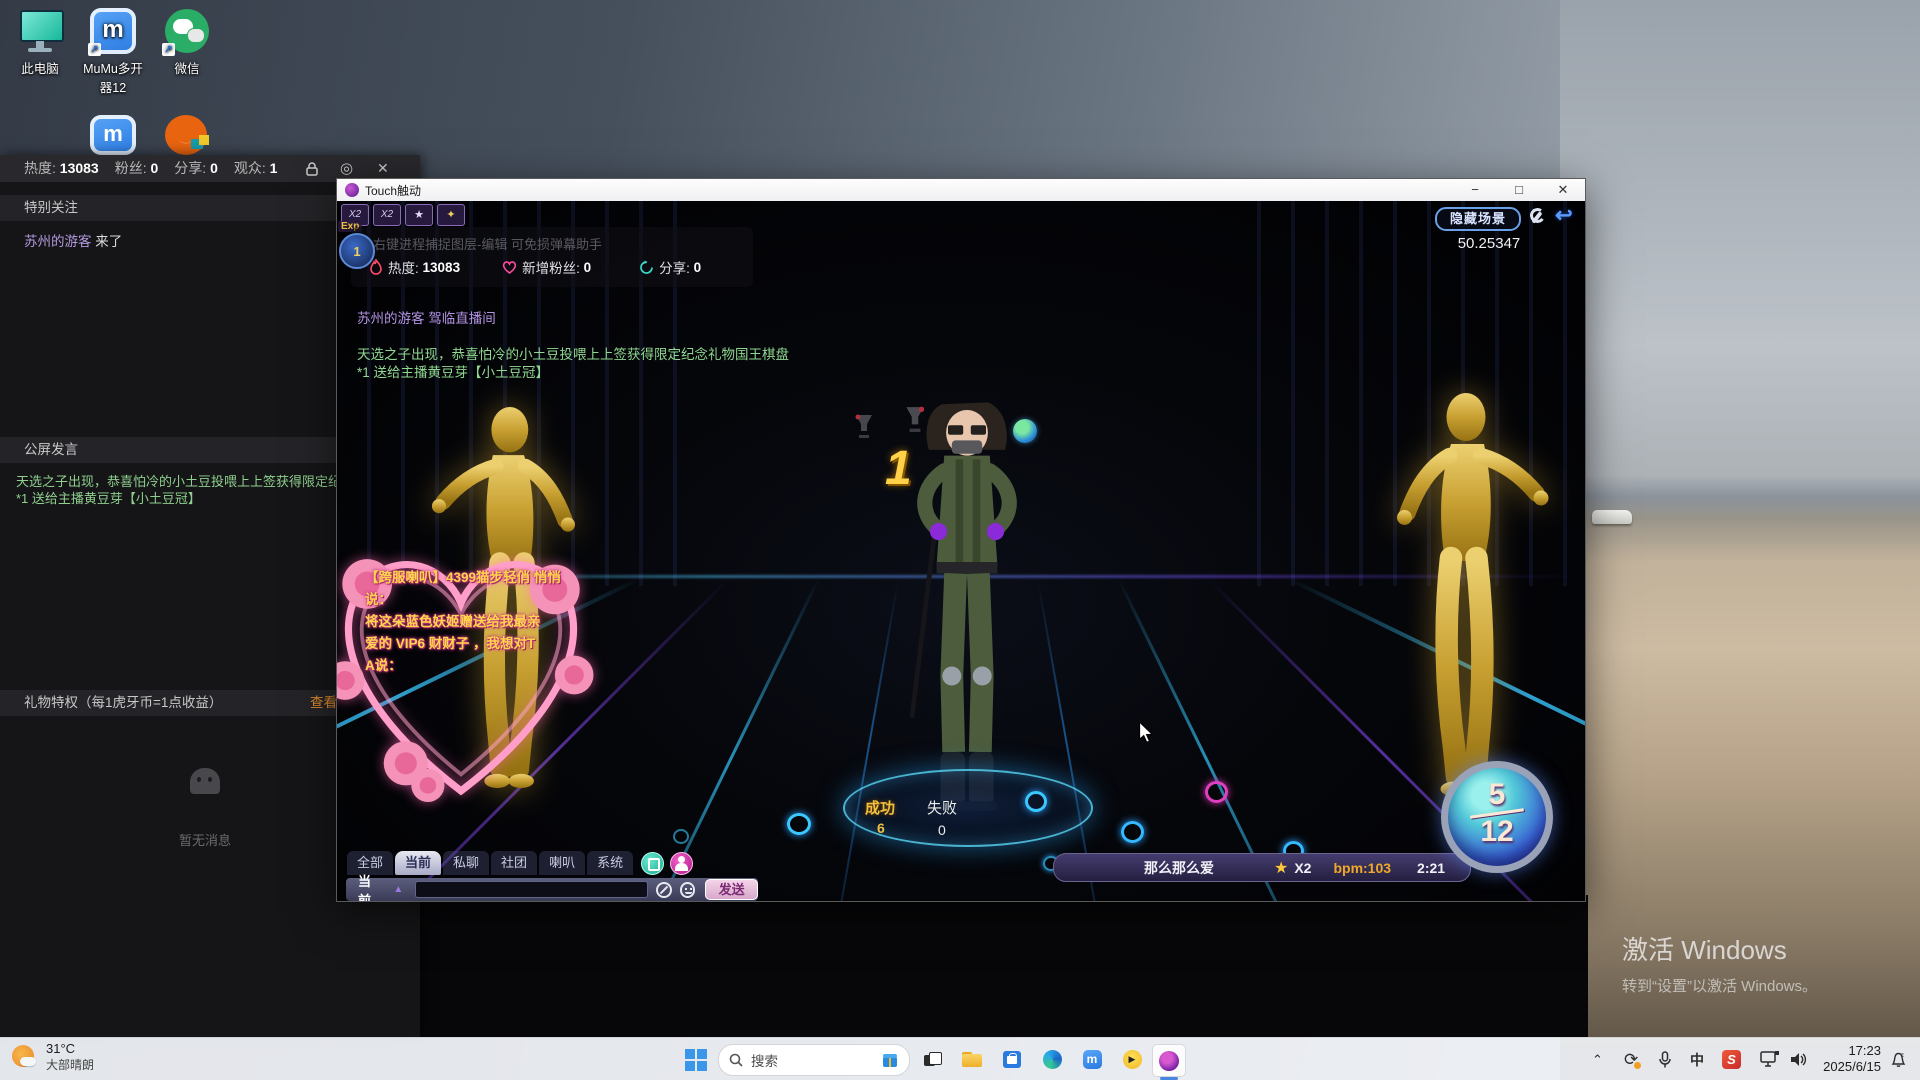 The image size is (1920, 1080). I want to click on counter-top: 5, so click(1497, 794).